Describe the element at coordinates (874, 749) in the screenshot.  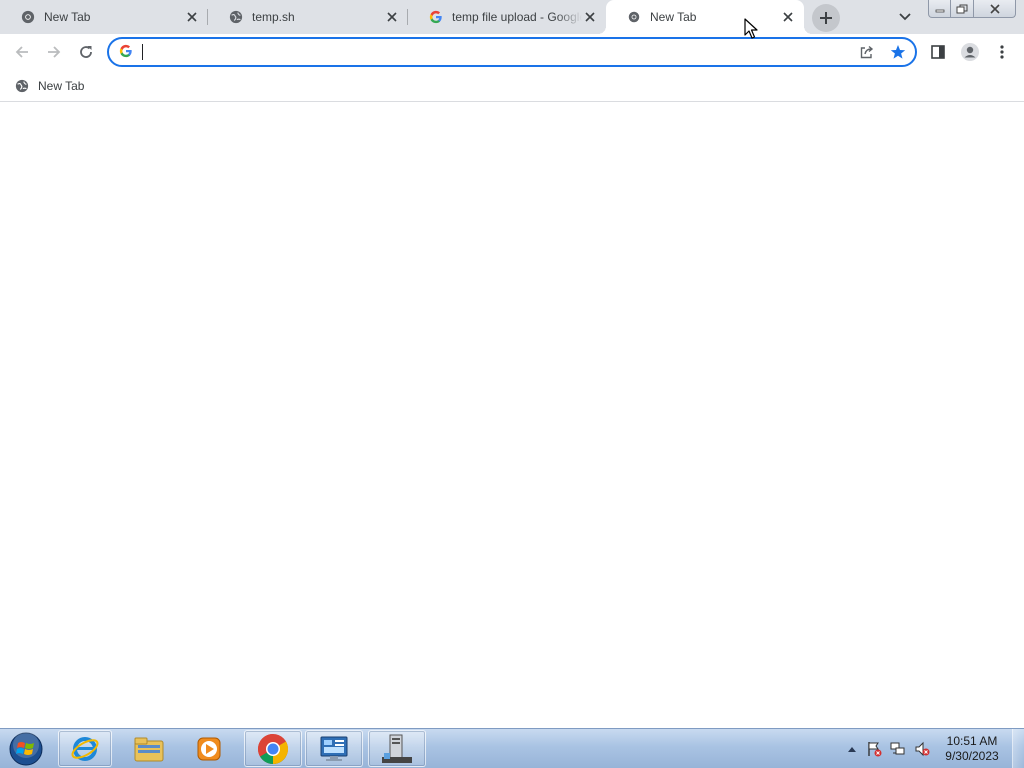
I see `action-center-icon` at that location.